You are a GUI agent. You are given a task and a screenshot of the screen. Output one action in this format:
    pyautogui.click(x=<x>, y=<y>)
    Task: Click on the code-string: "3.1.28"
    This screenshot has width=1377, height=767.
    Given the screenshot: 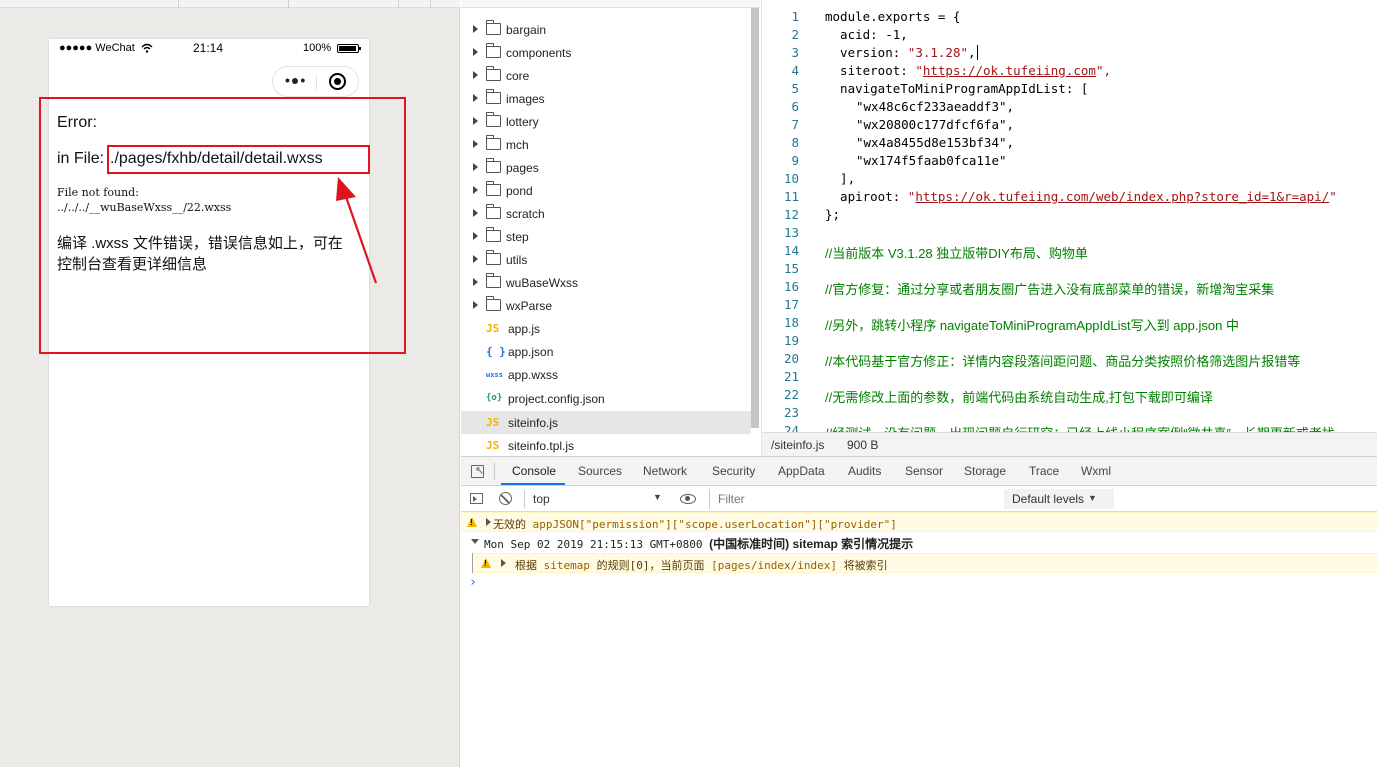 What is the action you would take?
    pyautogui.click(x=938, y=52)
    